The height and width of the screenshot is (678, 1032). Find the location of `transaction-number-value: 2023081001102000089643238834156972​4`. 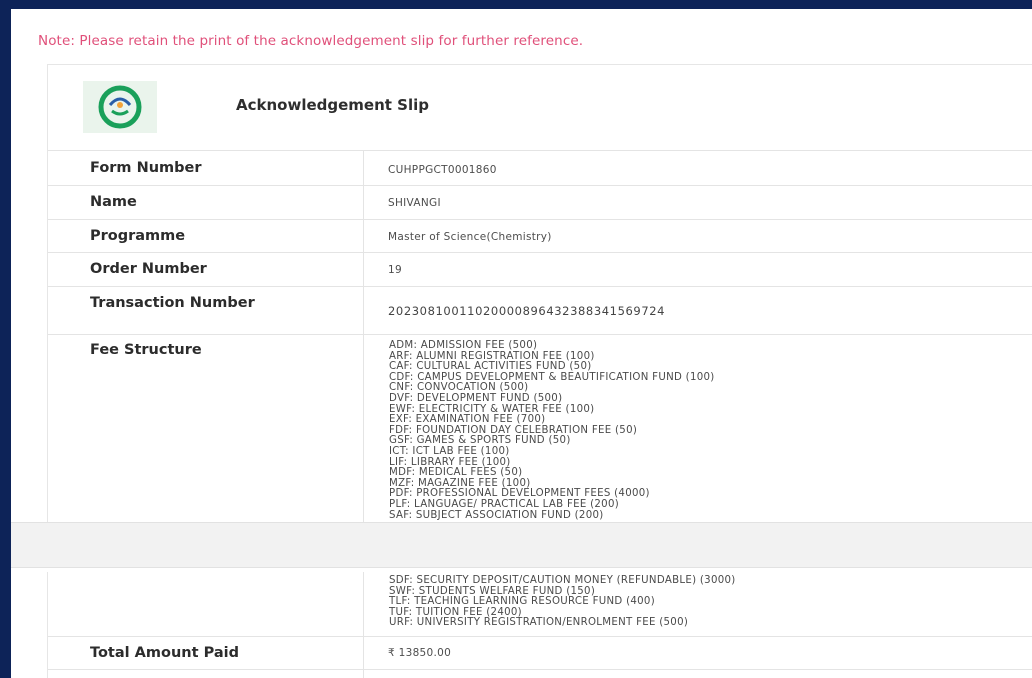

transaction-number-value: 2023081001102000089643238834156972​4 is located at coordinates (527, 311).